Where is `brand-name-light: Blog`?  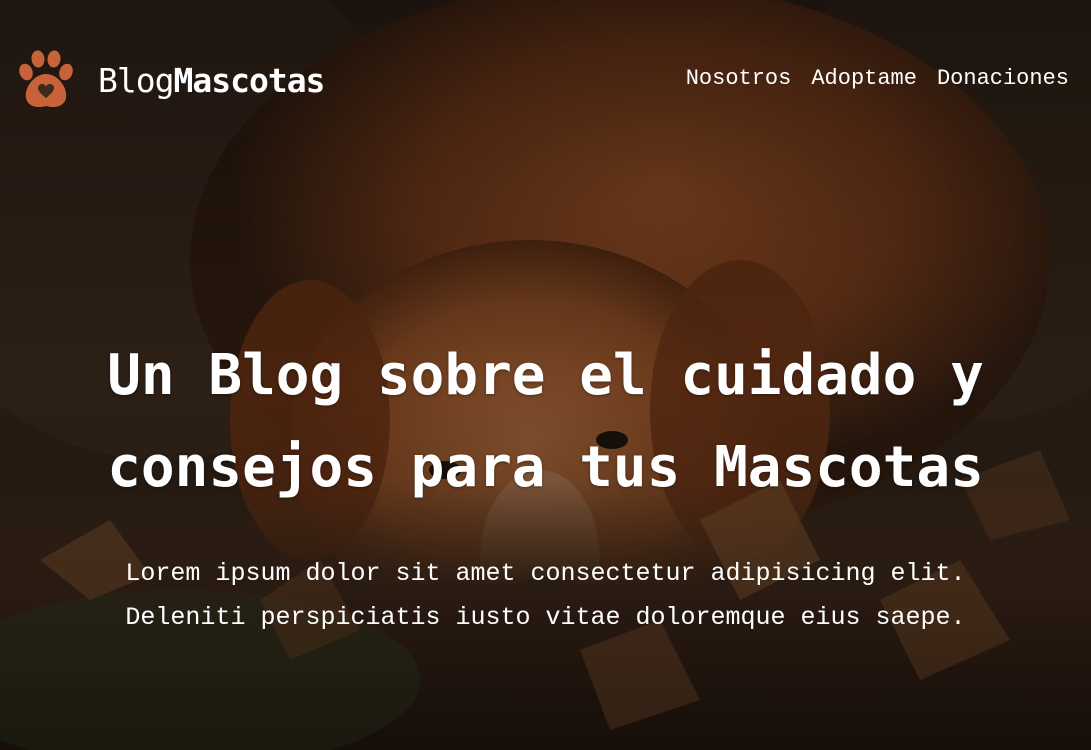
brand-name-light: Blog is located at coordinates (136, 80).